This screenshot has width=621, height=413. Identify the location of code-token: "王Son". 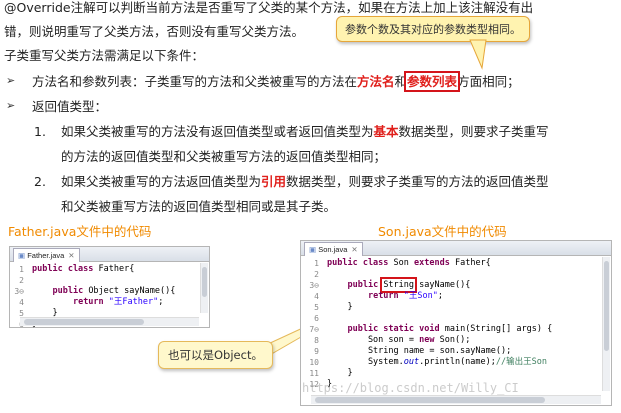
(420, 296).